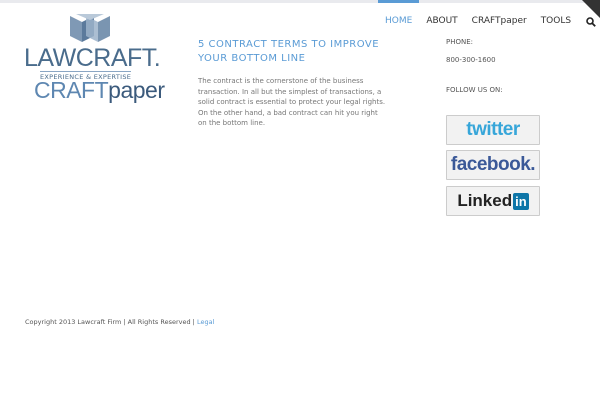 The width and height of the screenshot is (600, 400). I want to click on facebook-logo: facebook., so click(493, 164).